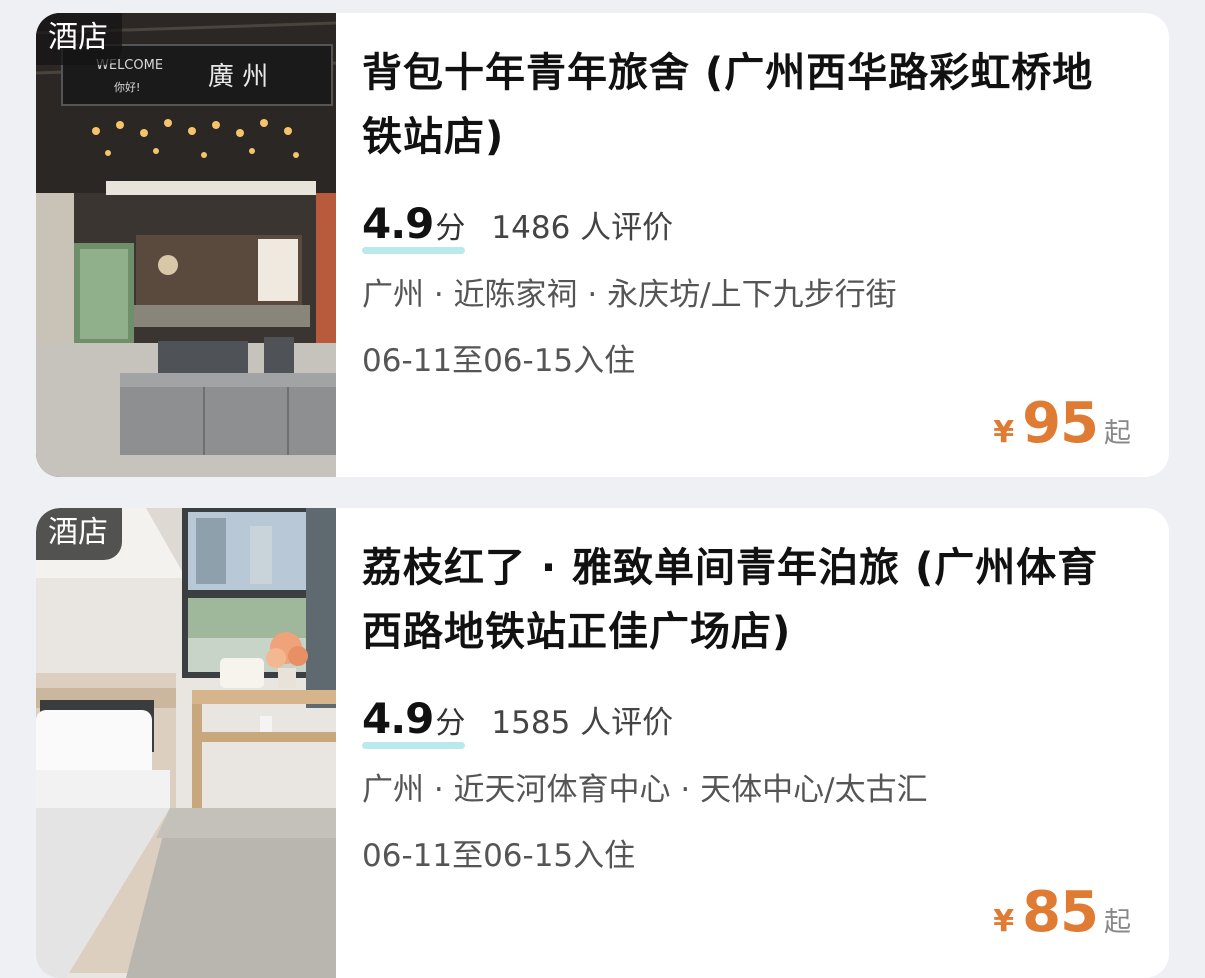 The image size is (1205, 978). I want to click on price: ¥ 95 起, so click(1062, 423).